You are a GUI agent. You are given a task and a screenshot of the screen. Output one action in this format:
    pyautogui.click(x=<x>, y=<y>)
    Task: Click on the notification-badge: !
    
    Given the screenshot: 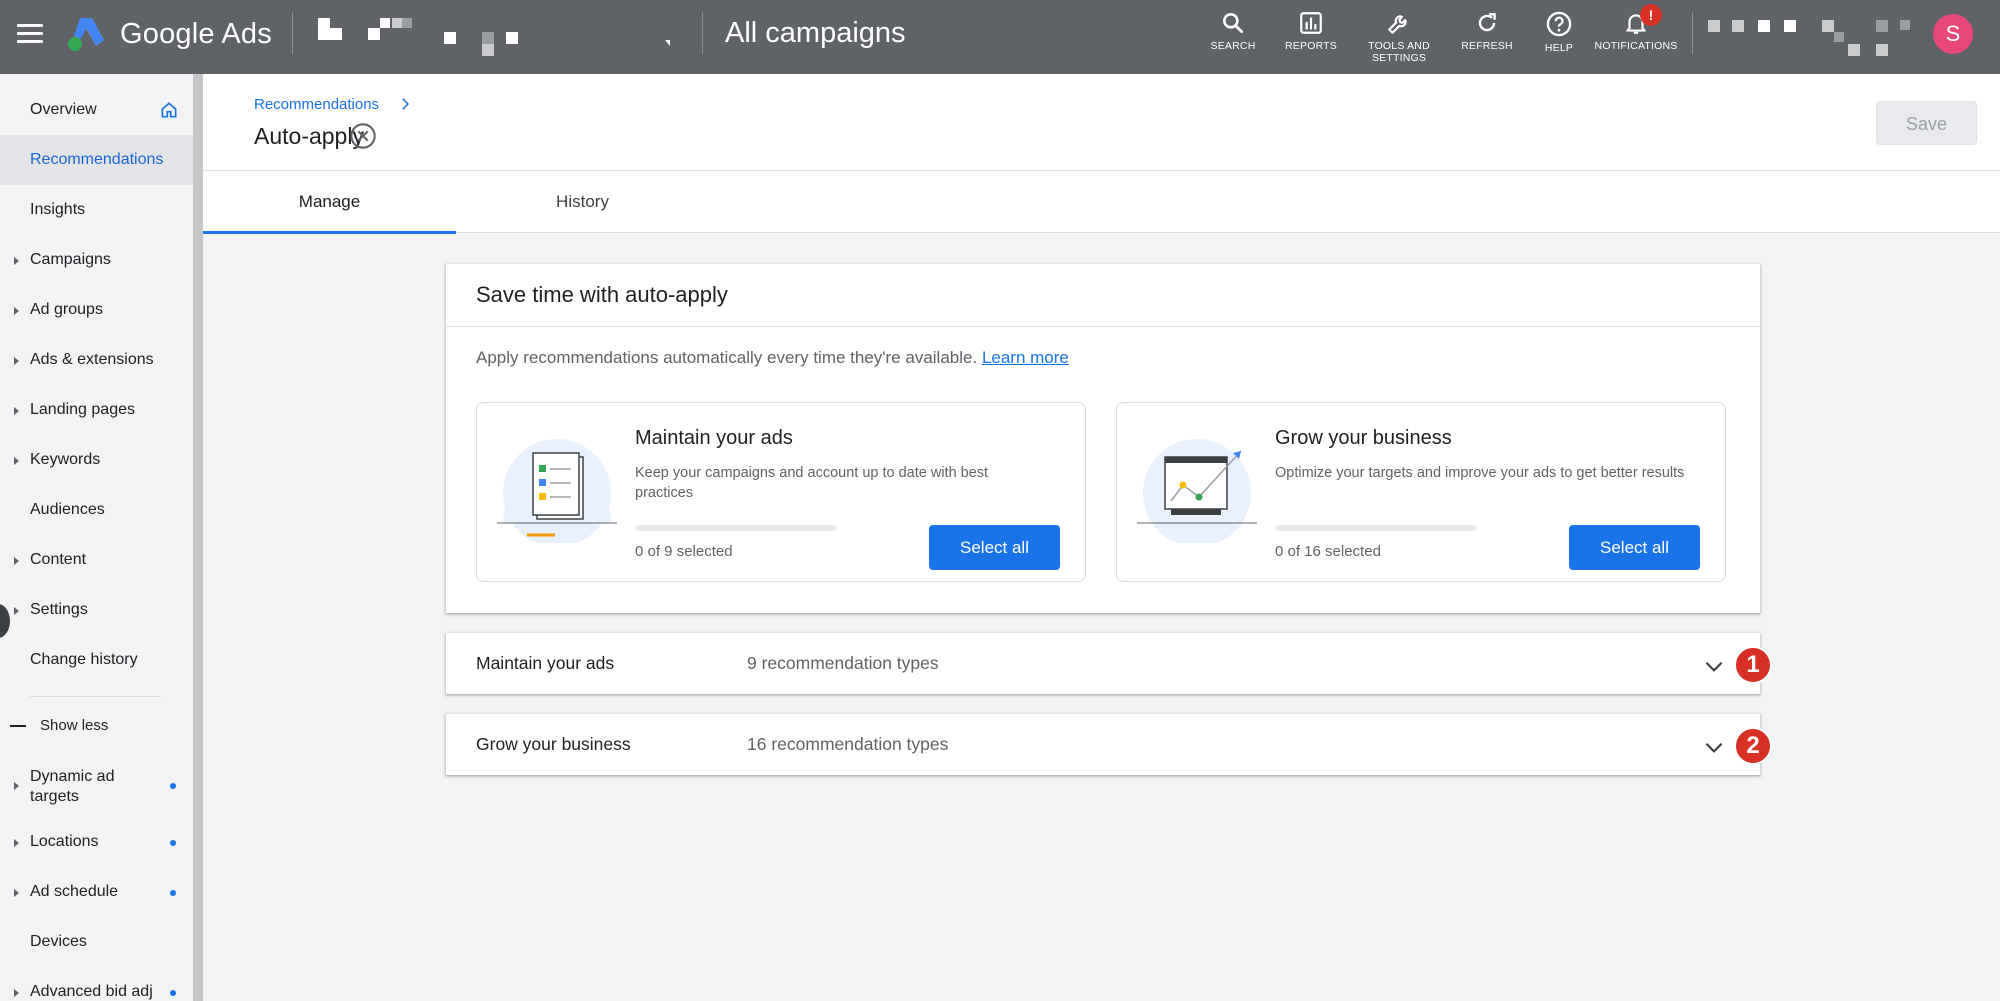 What is the action you would take?
    pyautogui.click(x=1651, y=15)
    